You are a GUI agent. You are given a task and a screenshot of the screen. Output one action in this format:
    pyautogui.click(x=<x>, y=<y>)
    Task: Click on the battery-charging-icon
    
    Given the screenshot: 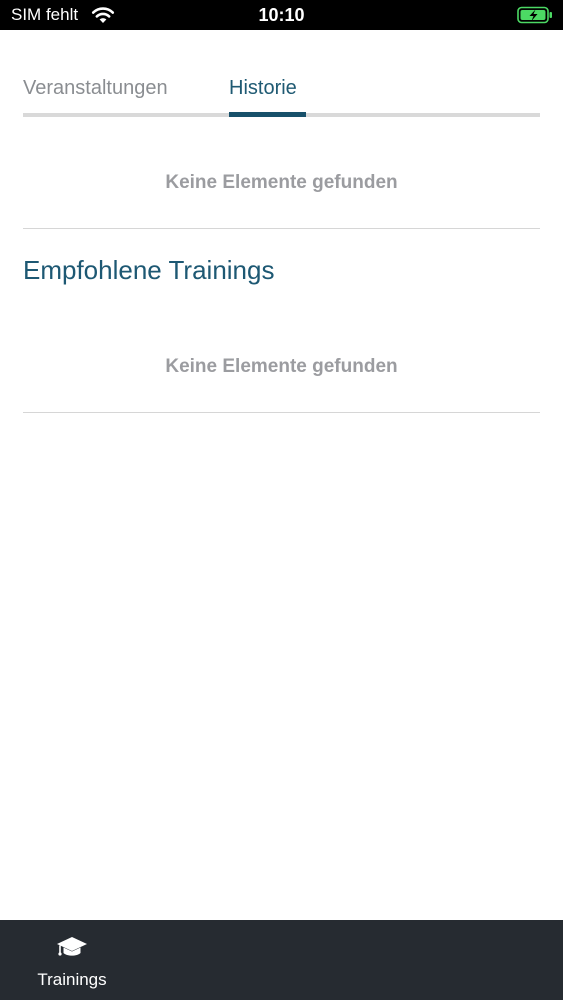 What is the action you would take?
    pyautogui.click(x=534, y=15)
    